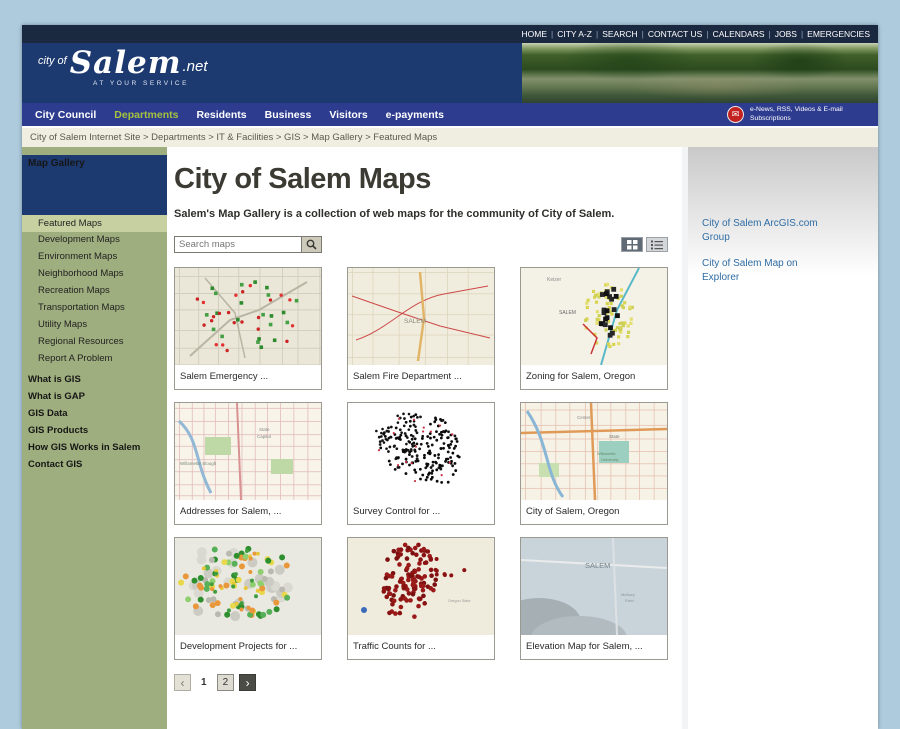 The image size is (900, 729). What do you see at coordinates (238, 244) in the screenshot?
I see `search-input` at bounding box center [238, 244].